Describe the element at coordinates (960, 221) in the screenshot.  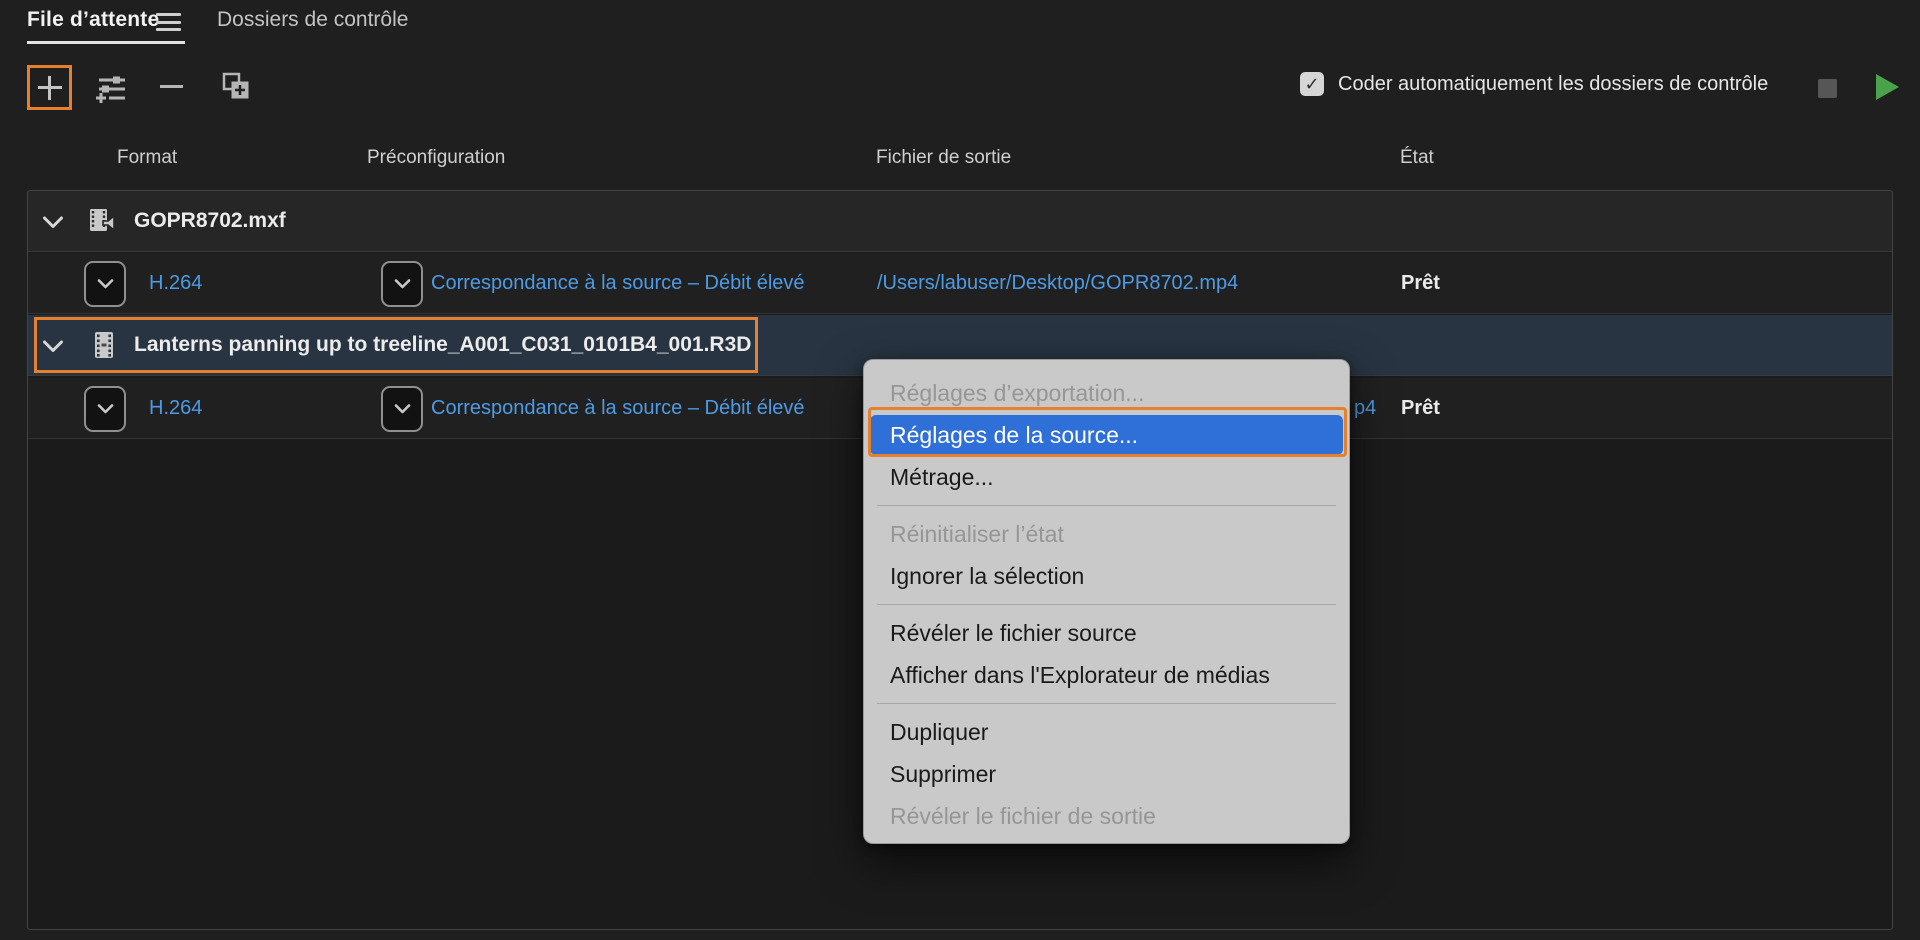
I see `source-row-gopr8702: GOPR8702.mxf` at that location.